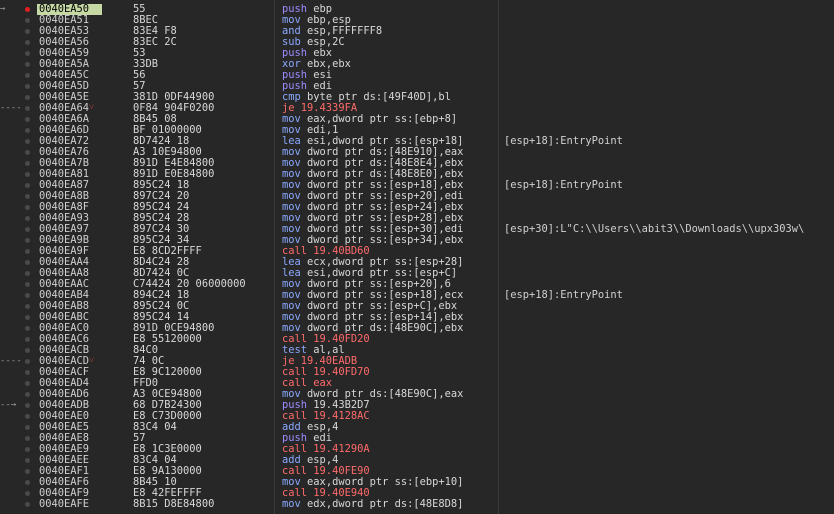 The height and width of the screenshot is (514, 834). Describe the element at coordinates (417, 361) in the screenshot. I see `disasm-row: ---- 0040EACD ˅ 74 0C je 19.40EADB` at that location.